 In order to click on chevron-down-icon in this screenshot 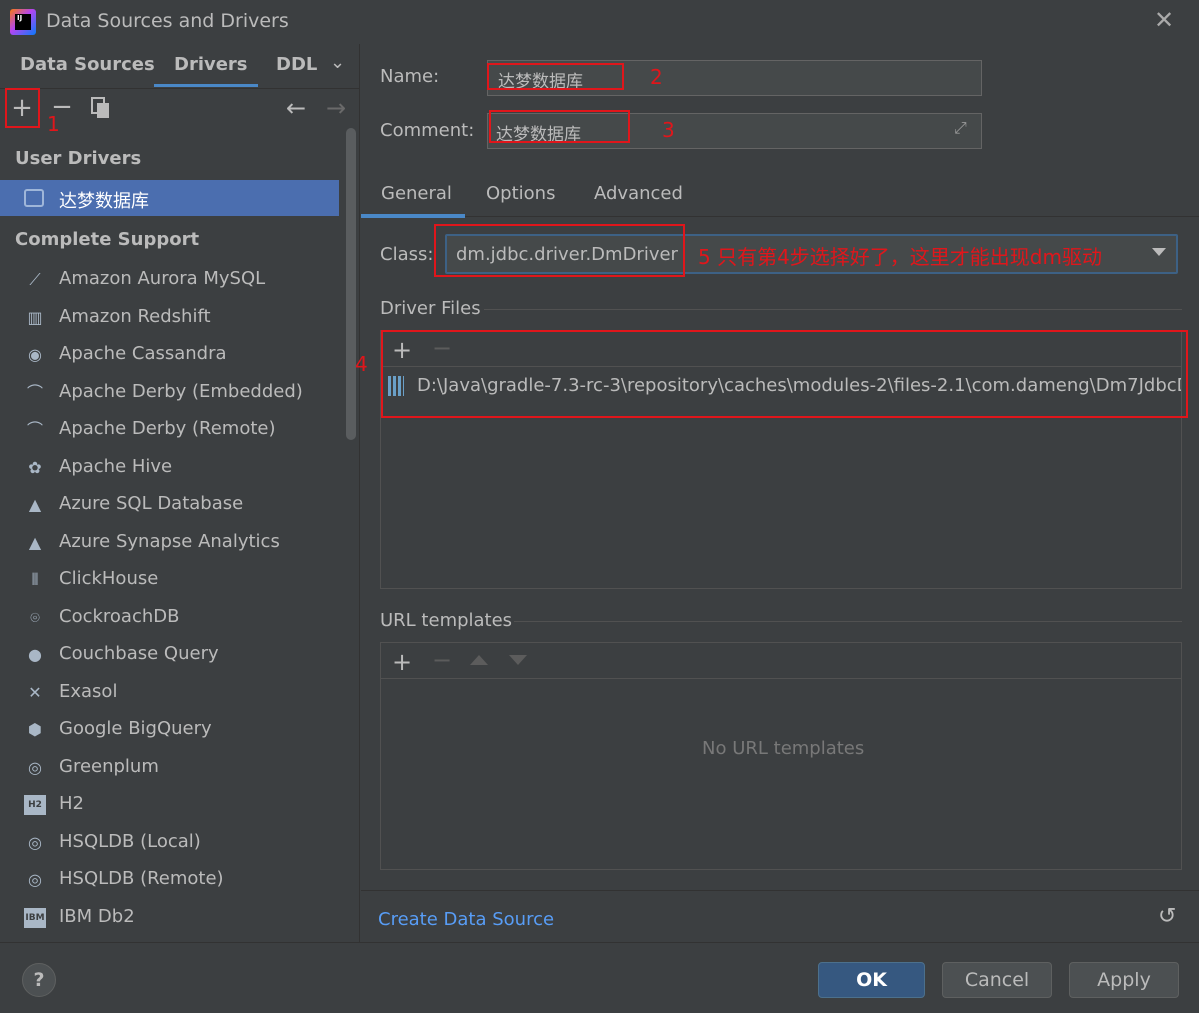, I will do `click(1159, 252)`.